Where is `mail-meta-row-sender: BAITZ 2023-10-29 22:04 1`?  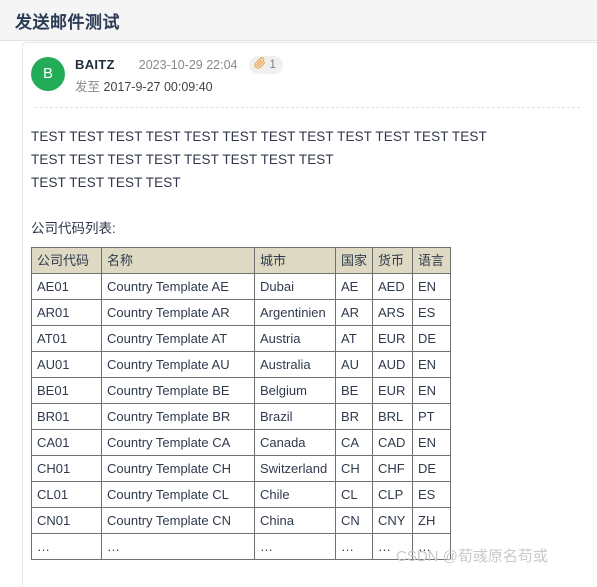 mail-meta-row-sender: BAITZ 2023-10-29 22:04 1 is located at coordinates (179, 64).